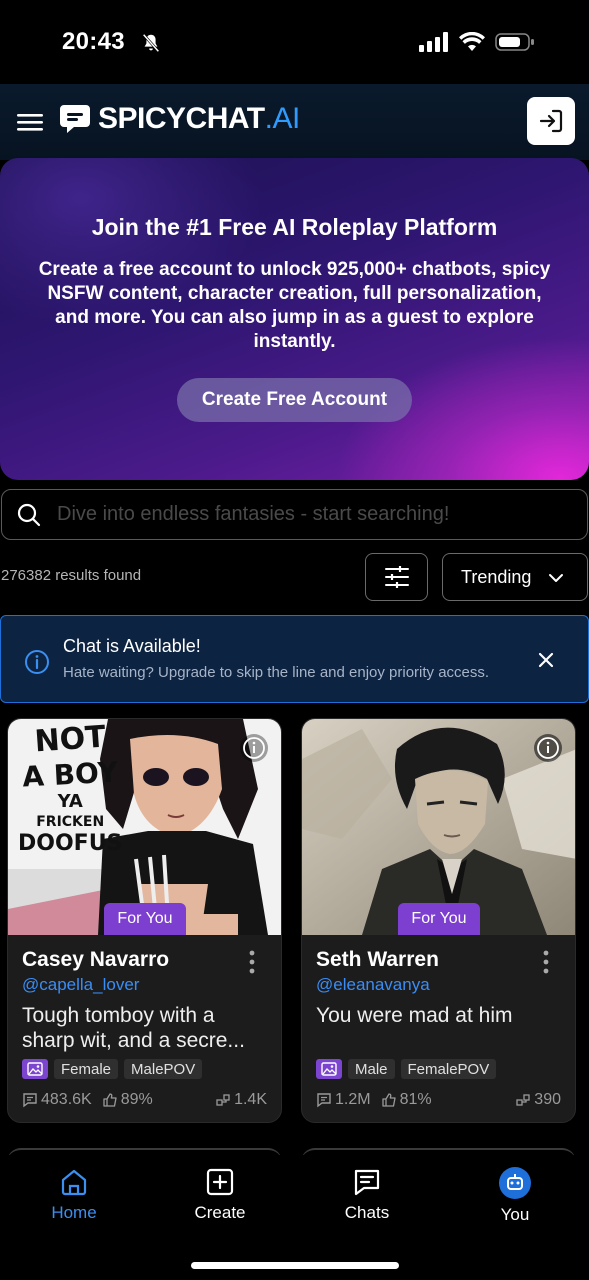 The image size is (589, 1280). What do you see at coordinates (294, 42) in the screenshot?
I see `status-bar: 20:43` at bounding box center [294, 42].